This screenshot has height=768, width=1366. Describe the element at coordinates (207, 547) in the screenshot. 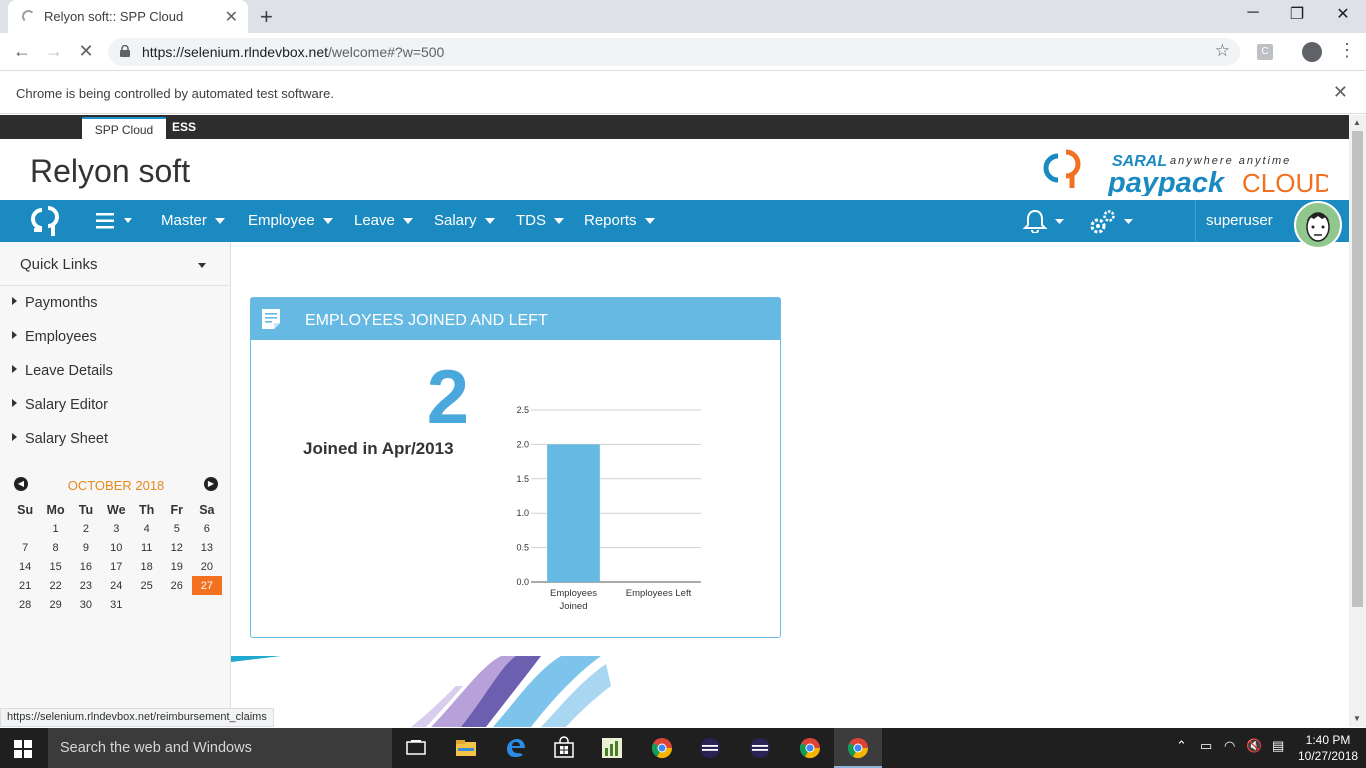

I see `calendar-day: 13` at that location.